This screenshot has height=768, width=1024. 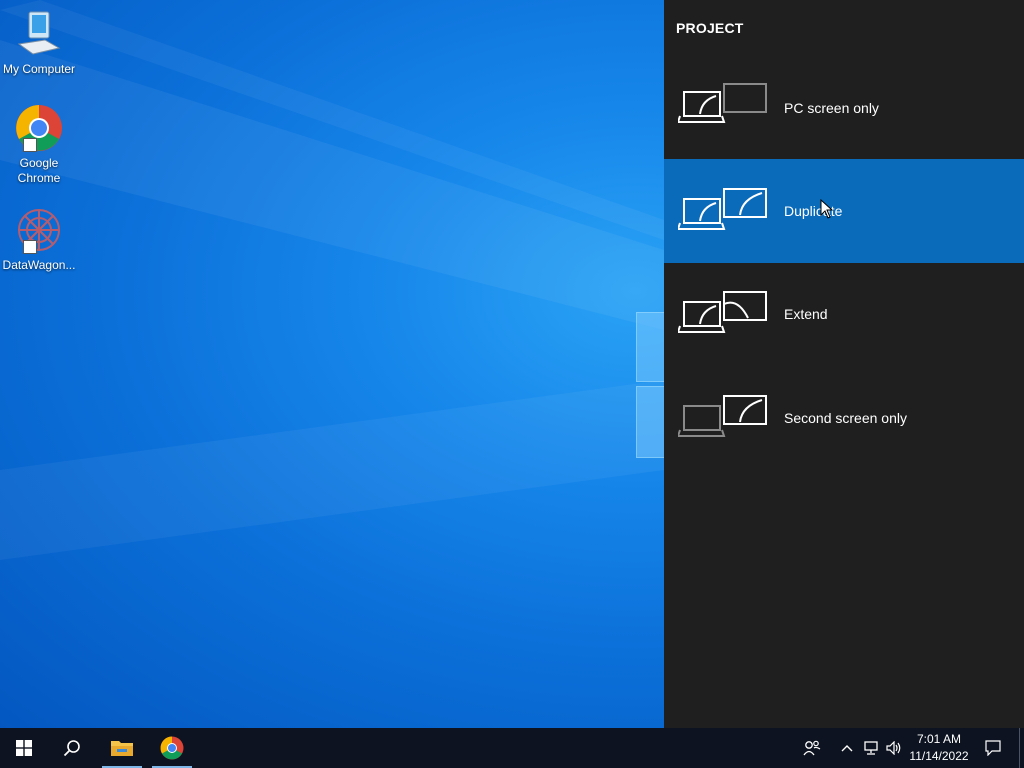 I want to click on search-icon, so click(x=71, y=748).